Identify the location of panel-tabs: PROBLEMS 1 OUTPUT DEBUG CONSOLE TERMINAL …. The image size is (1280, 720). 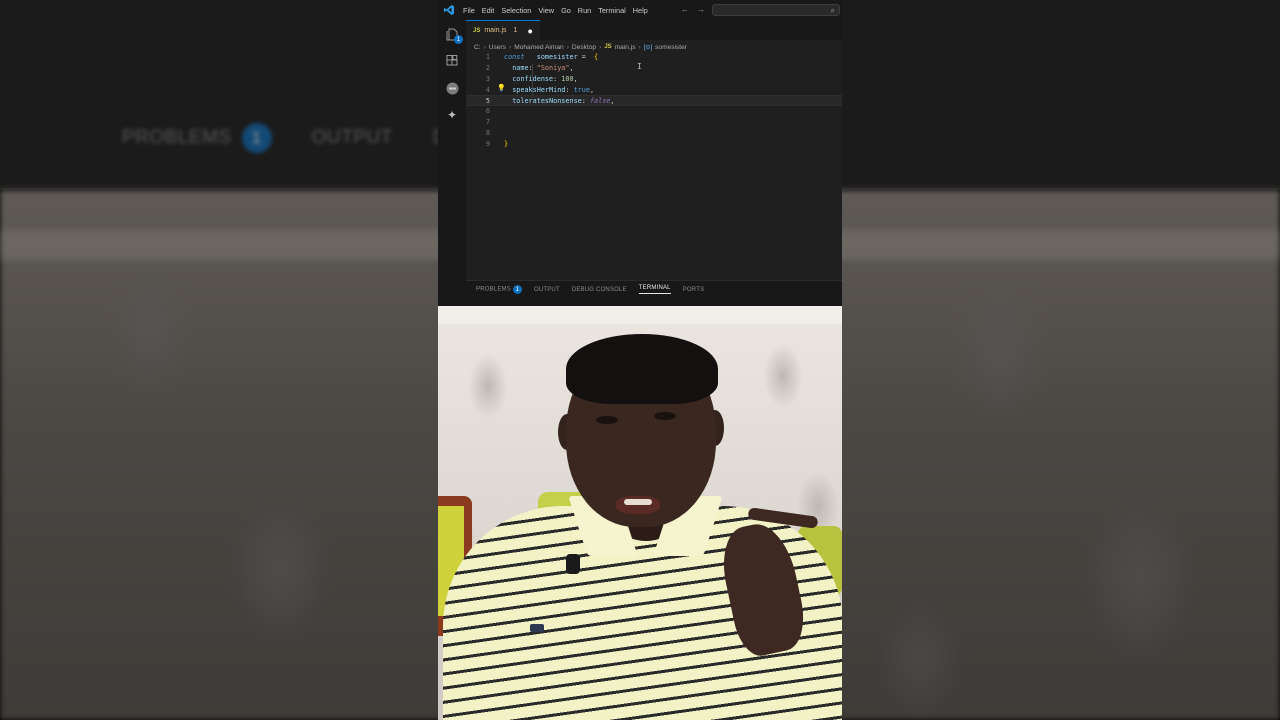
(590, 289).